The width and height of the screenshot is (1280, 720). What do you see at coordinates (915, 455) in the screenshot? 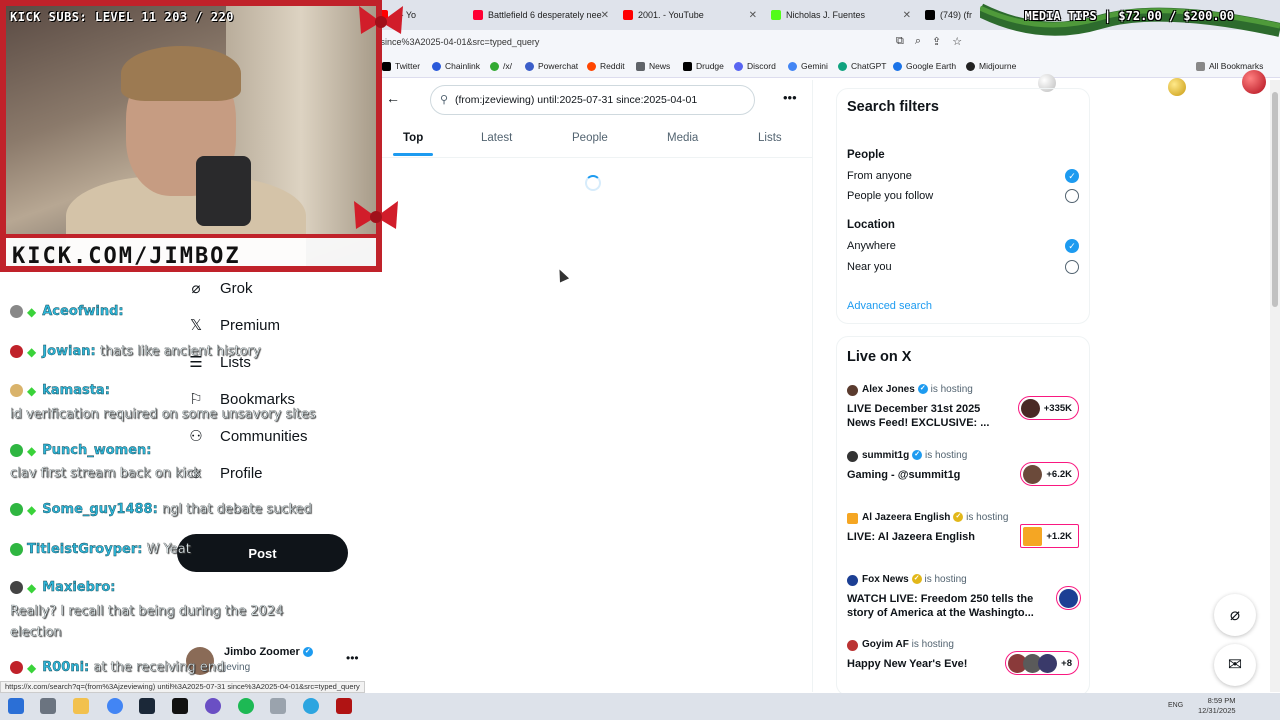
I see `host-name: summit1g ✓ is hosting` at bounding box center [915, 455].